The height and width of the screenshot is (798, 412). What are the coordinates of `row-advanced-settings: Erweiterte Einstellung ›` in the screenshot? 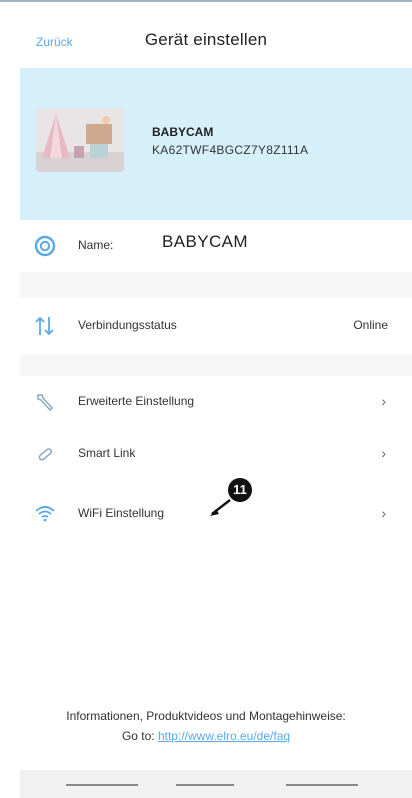 It's located at (216, 402).